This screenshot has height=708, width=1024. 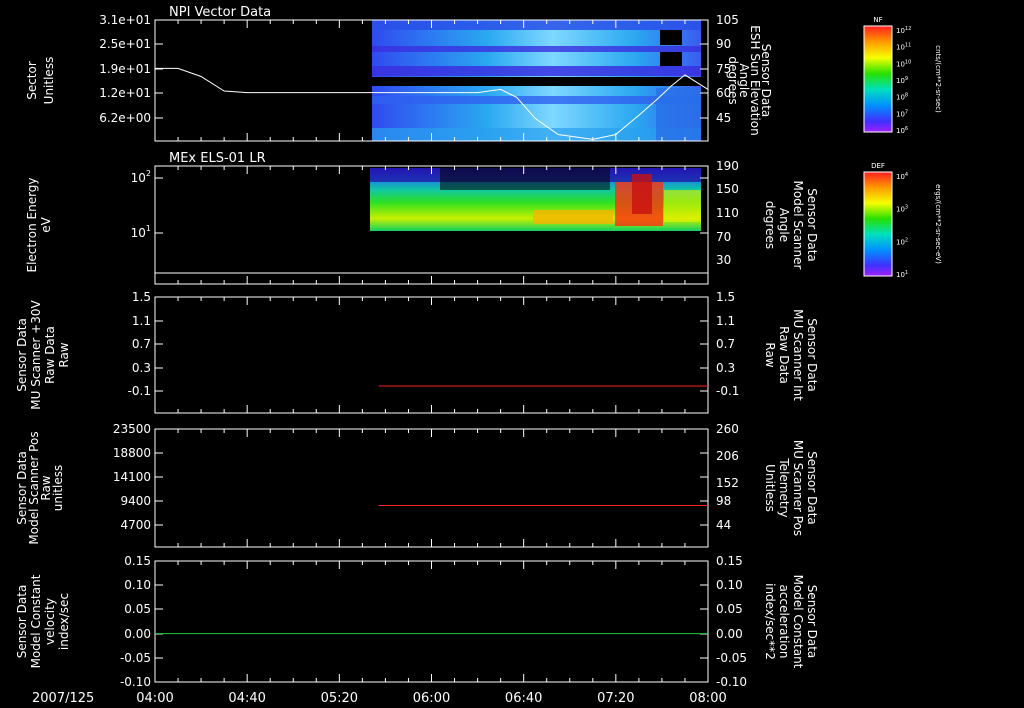 I want to click on y2-tick-label: 1.1, so click(x=725, y=321).